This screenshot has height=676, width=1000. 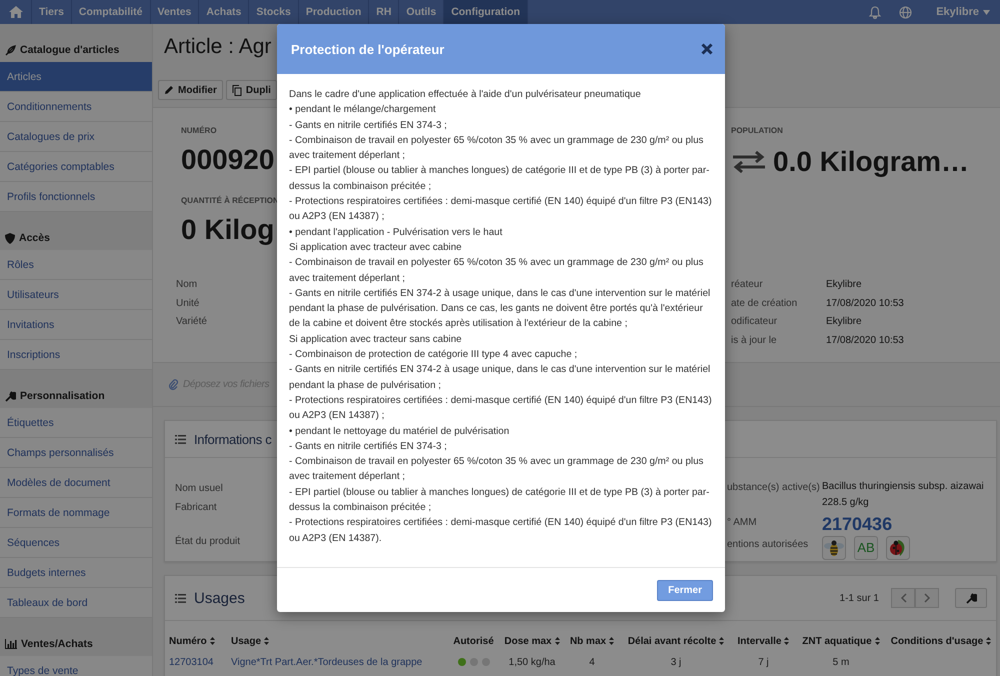 I want to click on organic-badge: AB, so click(x=866, y=548).